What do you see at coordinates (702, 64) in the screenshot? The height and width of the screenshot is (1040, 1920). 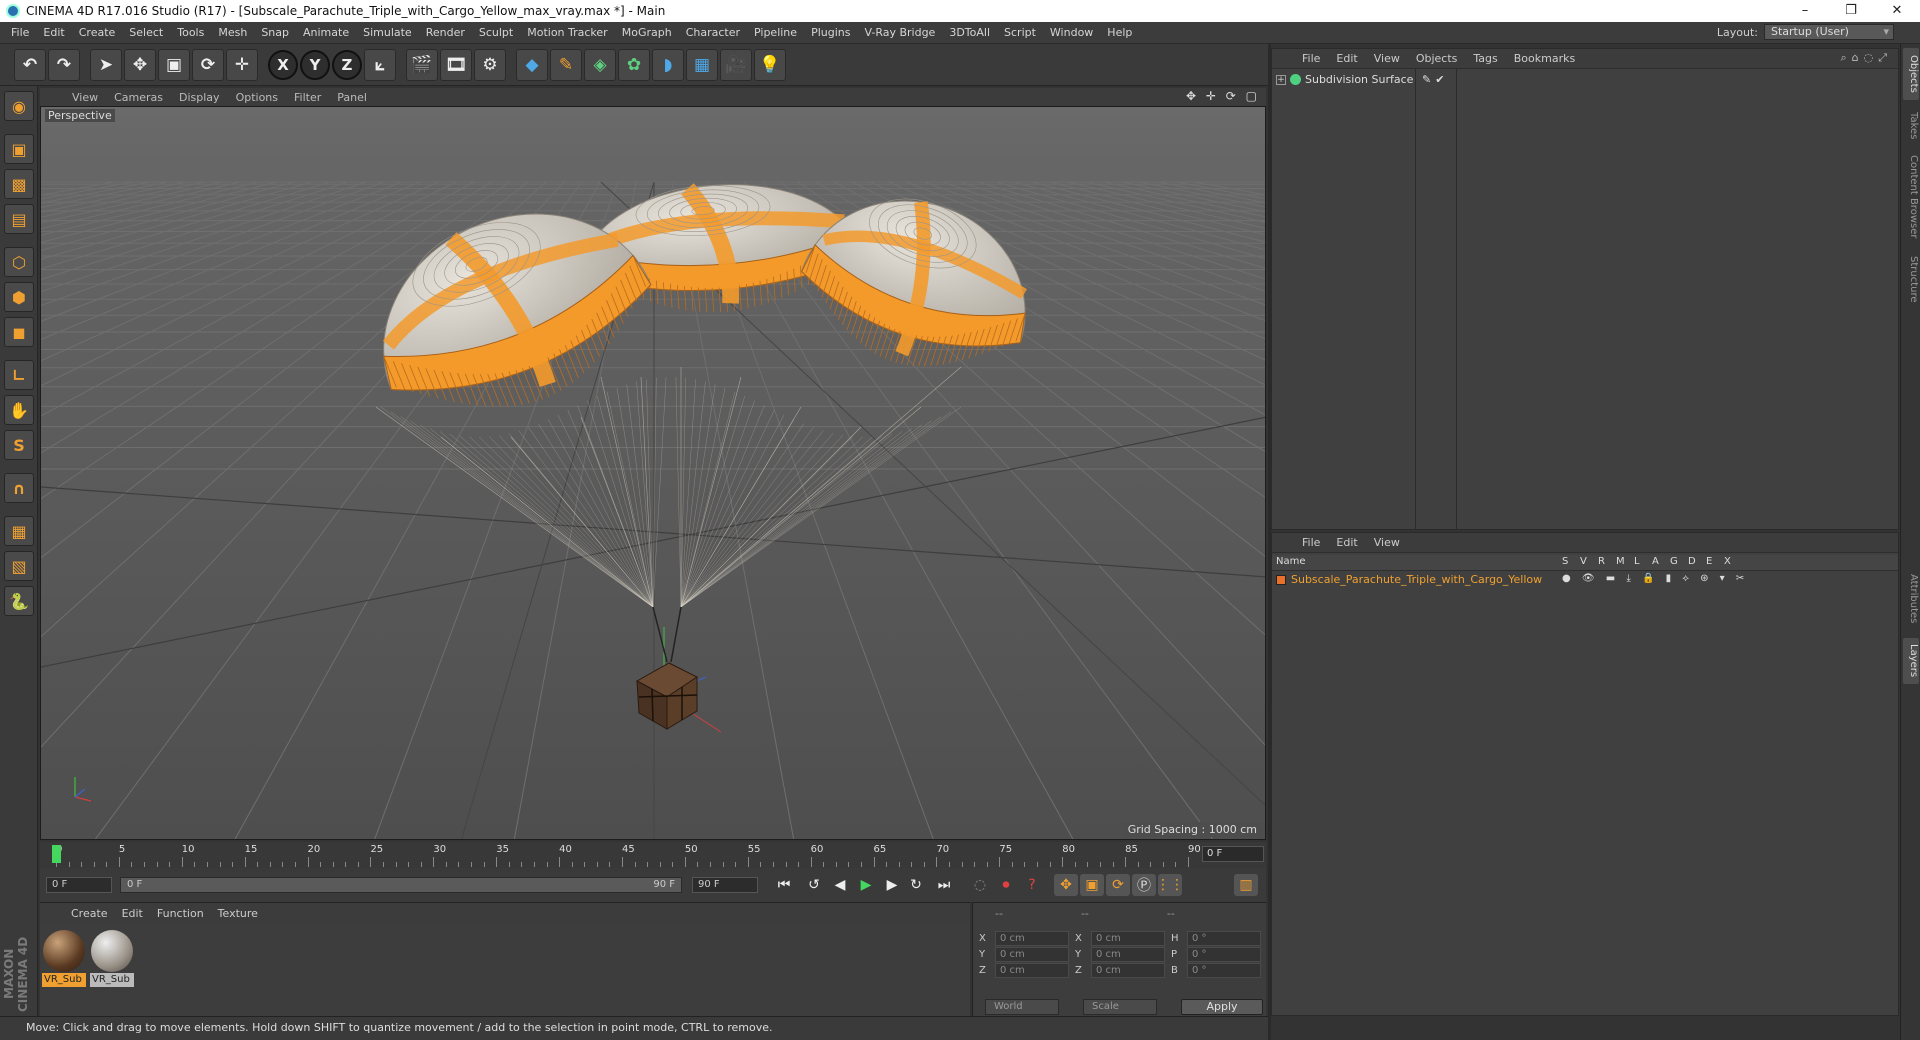 I see `floor-icon: ▦` at bounding box center [702, 64].